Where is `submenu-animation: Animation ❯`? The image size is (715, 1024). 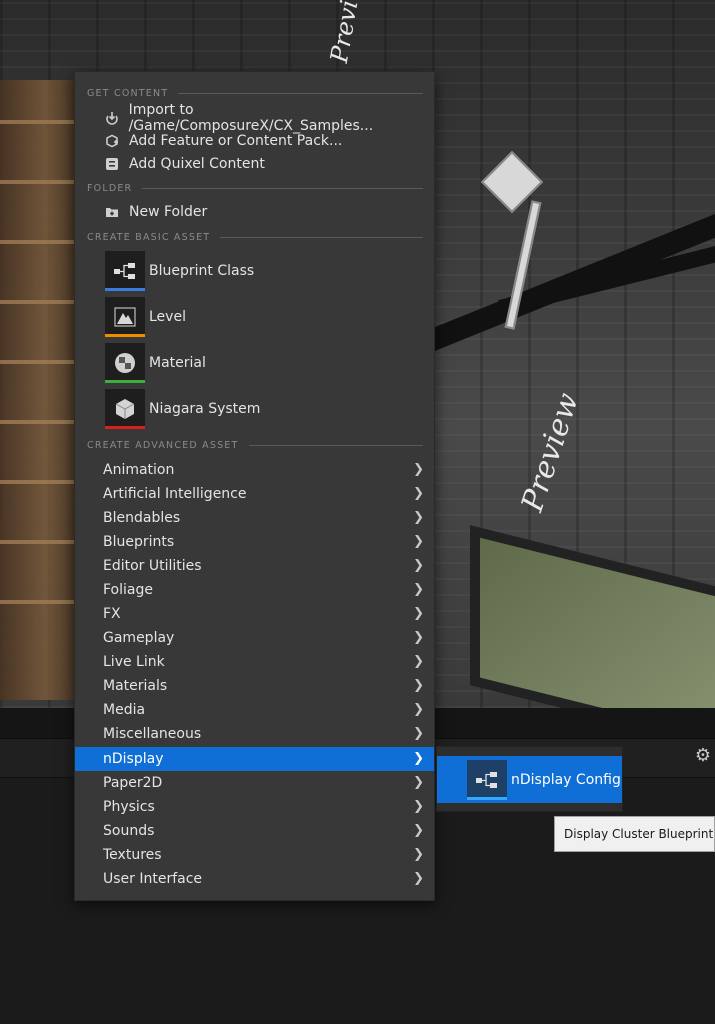 submenu-animation: Animation ❯ is located at coordinates (254, 470).